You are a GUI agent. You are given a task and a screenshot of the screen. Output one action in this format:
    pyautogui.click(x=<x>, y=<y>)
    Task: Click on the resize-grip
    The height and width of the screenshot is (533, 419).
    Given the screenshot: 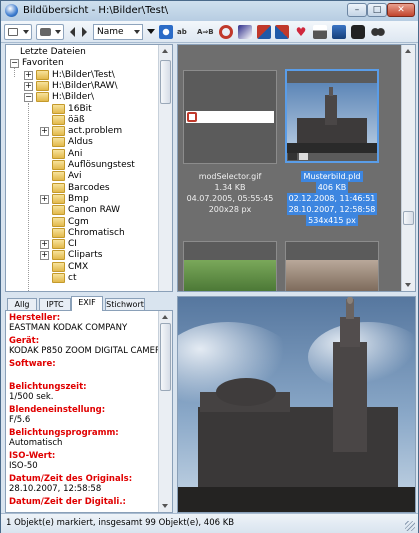 What is the action you would take?
    pyautogui.click(x=410, y=526)
    